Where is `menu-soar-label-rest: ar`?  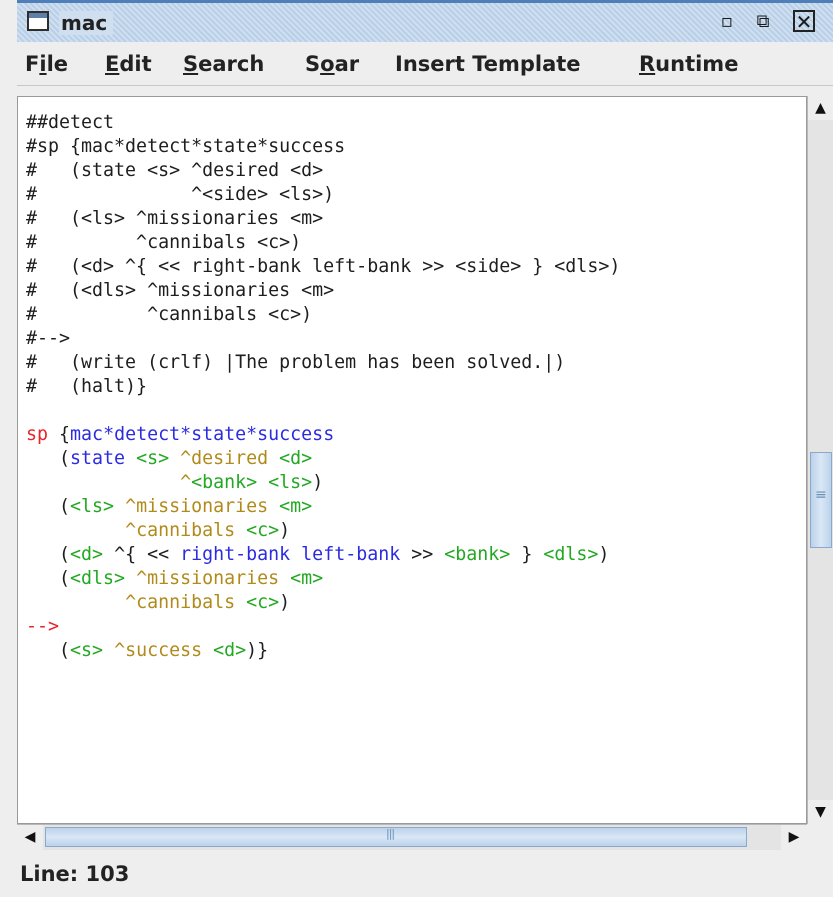
menu-soar-label-rest: ar is located at coordinates (347, 64).